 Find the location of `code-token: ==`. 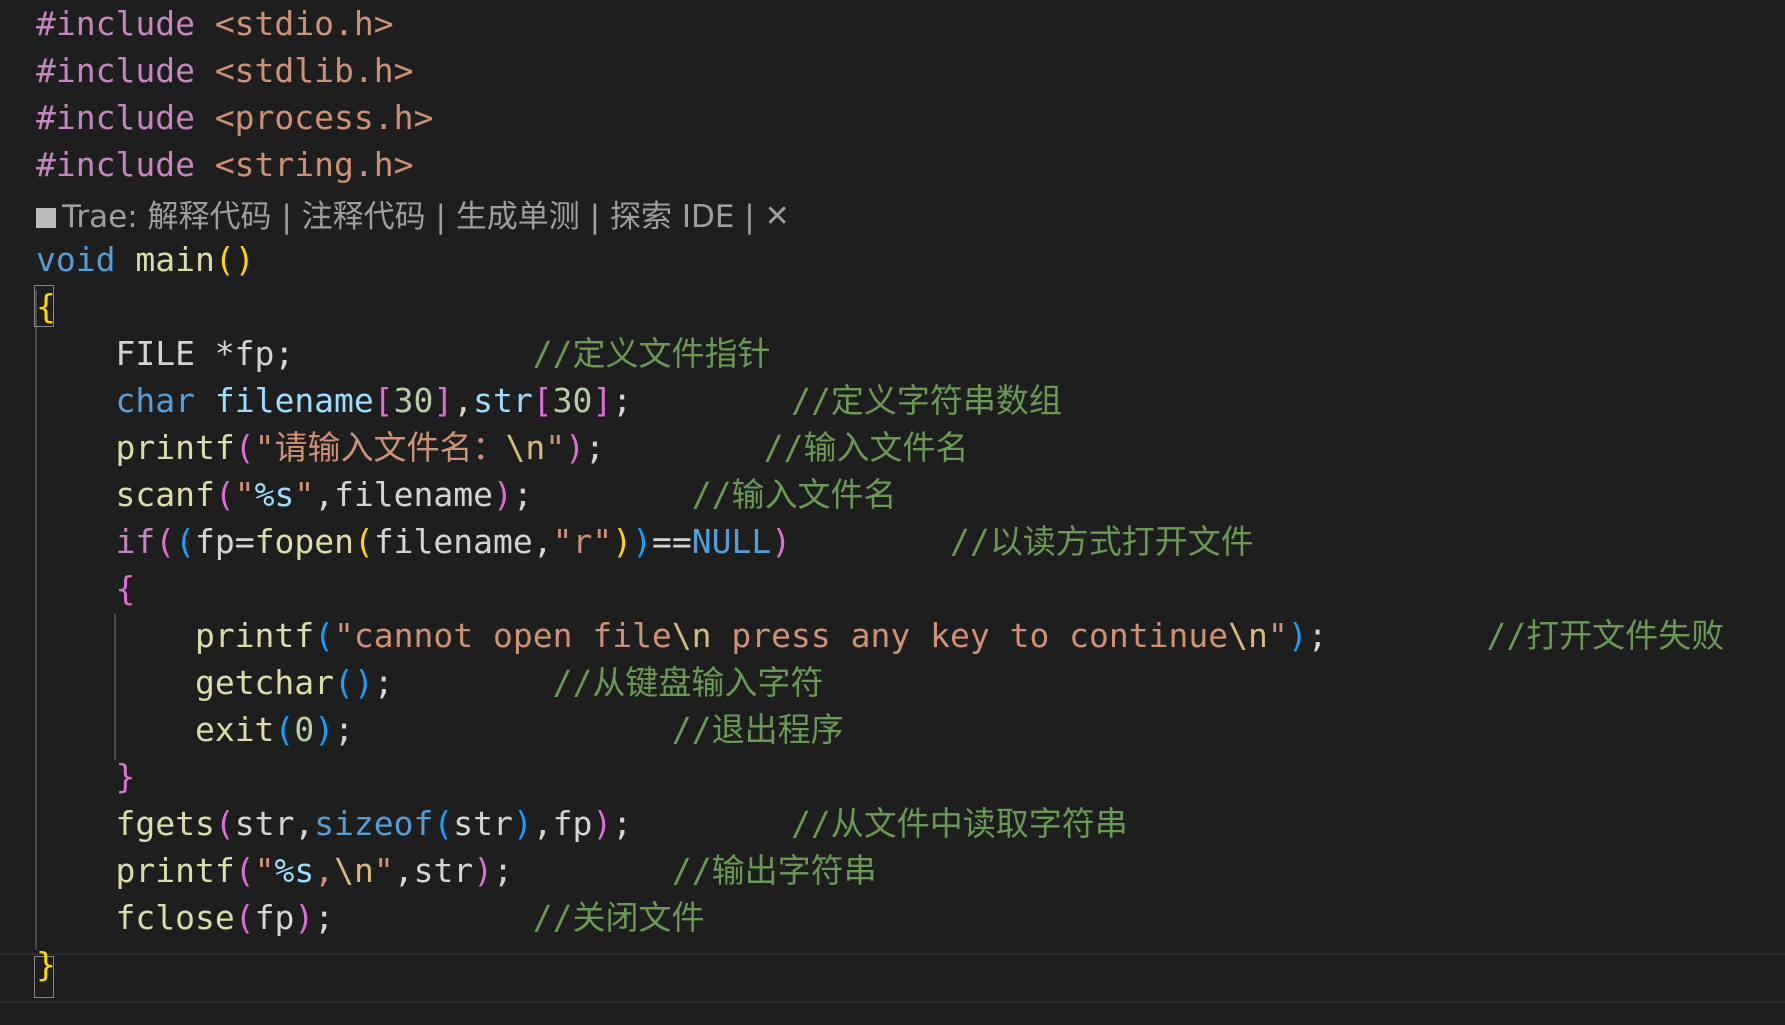

code-token: == is located at coordinates (671, 541).